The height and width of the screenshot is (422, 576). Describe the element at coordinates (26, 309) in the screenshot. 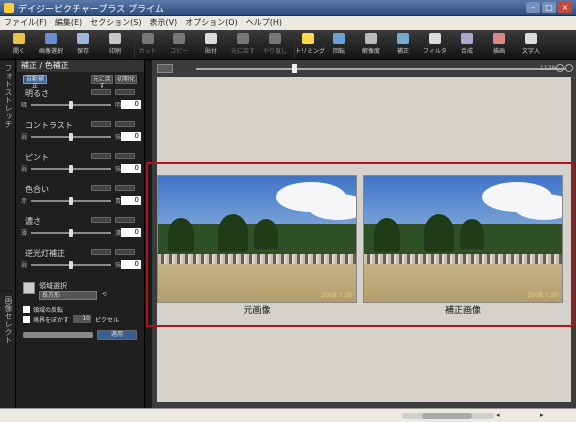

I see `invert-checkbox` at that location.